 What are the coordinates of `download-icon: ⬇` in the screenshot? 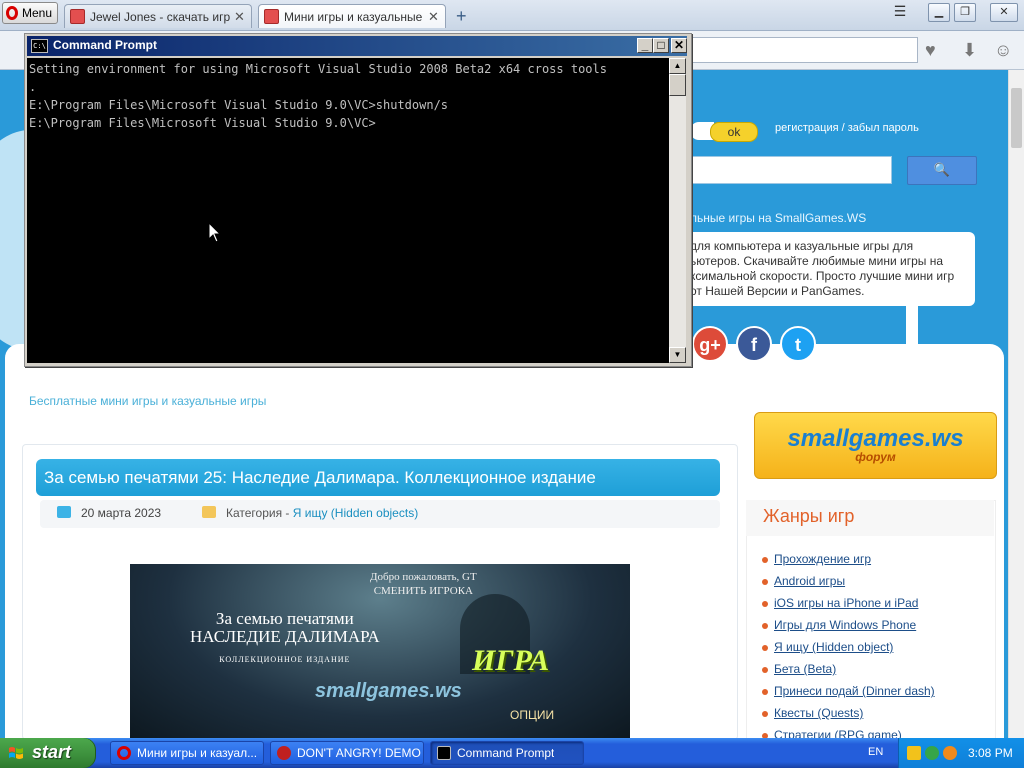 It's located at (969, 50).